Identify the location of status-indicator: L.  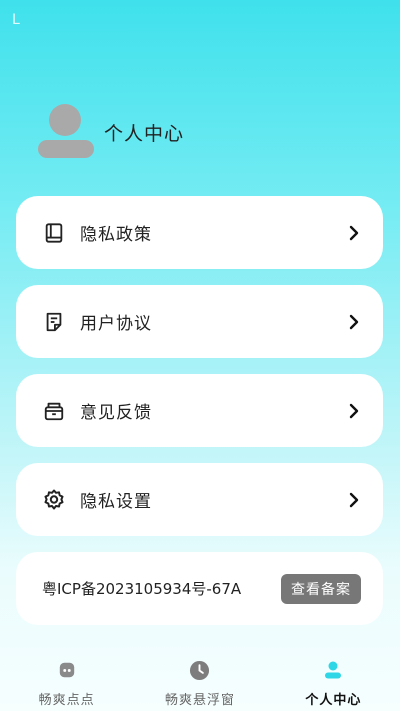
(16, 20).